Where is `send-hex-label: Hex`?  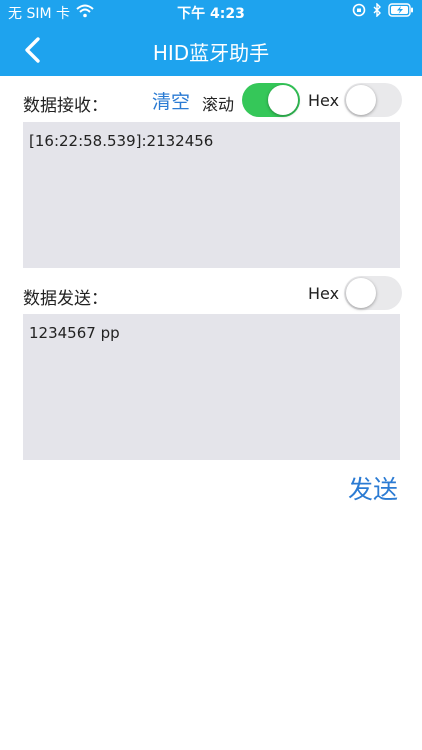 send-hex-label: Hex is located at coordinates (324, 293).